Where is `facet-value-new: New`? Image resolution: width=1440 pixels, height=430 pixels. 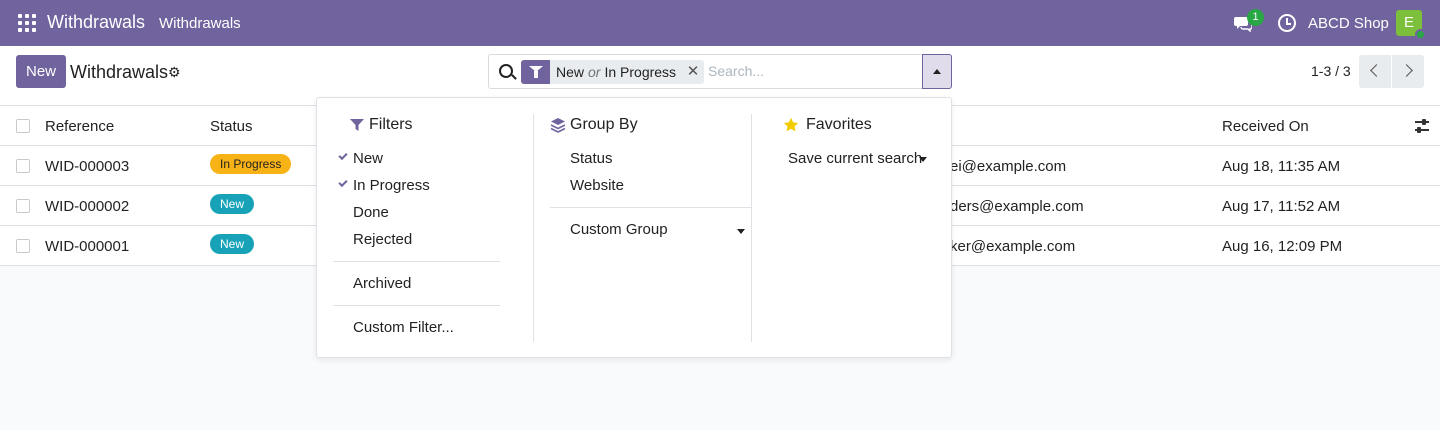
facet-value-new: New is located at coordinates (570, 72).